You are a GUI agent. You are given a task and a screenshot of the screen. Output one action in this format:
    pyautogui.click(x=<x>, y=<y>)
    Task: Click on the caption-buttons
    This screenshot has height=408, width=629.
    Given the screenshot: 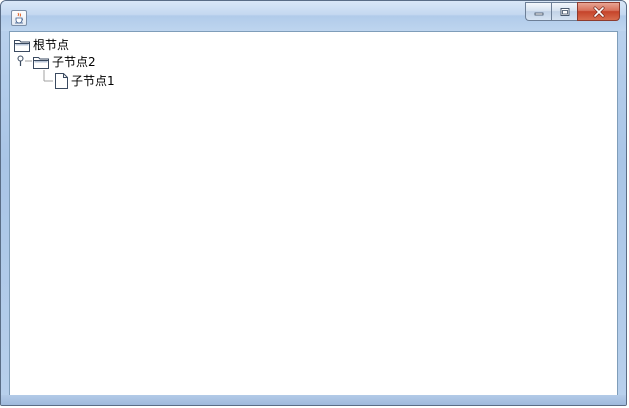 What is the action you would take?
    pyautogui.click(x=572, y=11)
    